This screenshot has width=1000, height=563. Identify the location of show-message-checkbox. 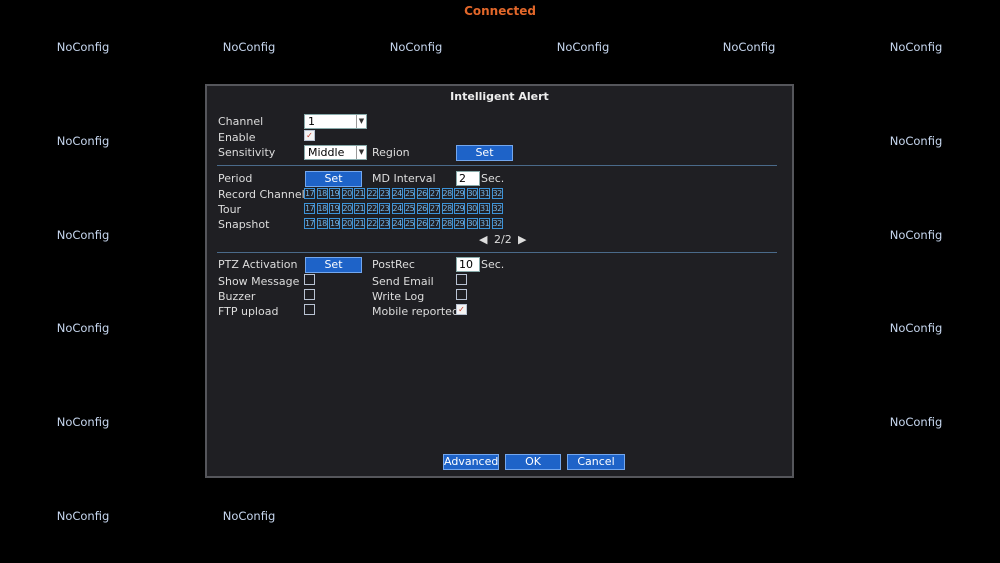
(309, 279).